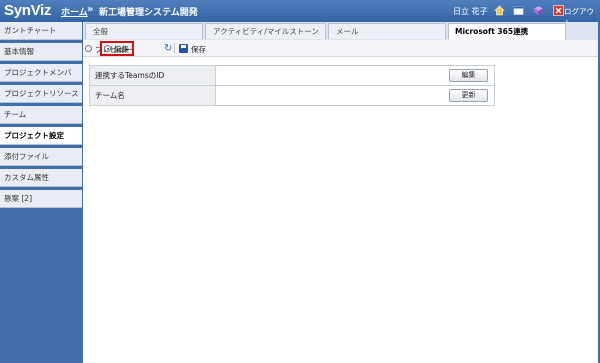  Describe the element at coordinates (41, 115) in the screenshot. I see `sidebar-item-team: チーム` at that location.